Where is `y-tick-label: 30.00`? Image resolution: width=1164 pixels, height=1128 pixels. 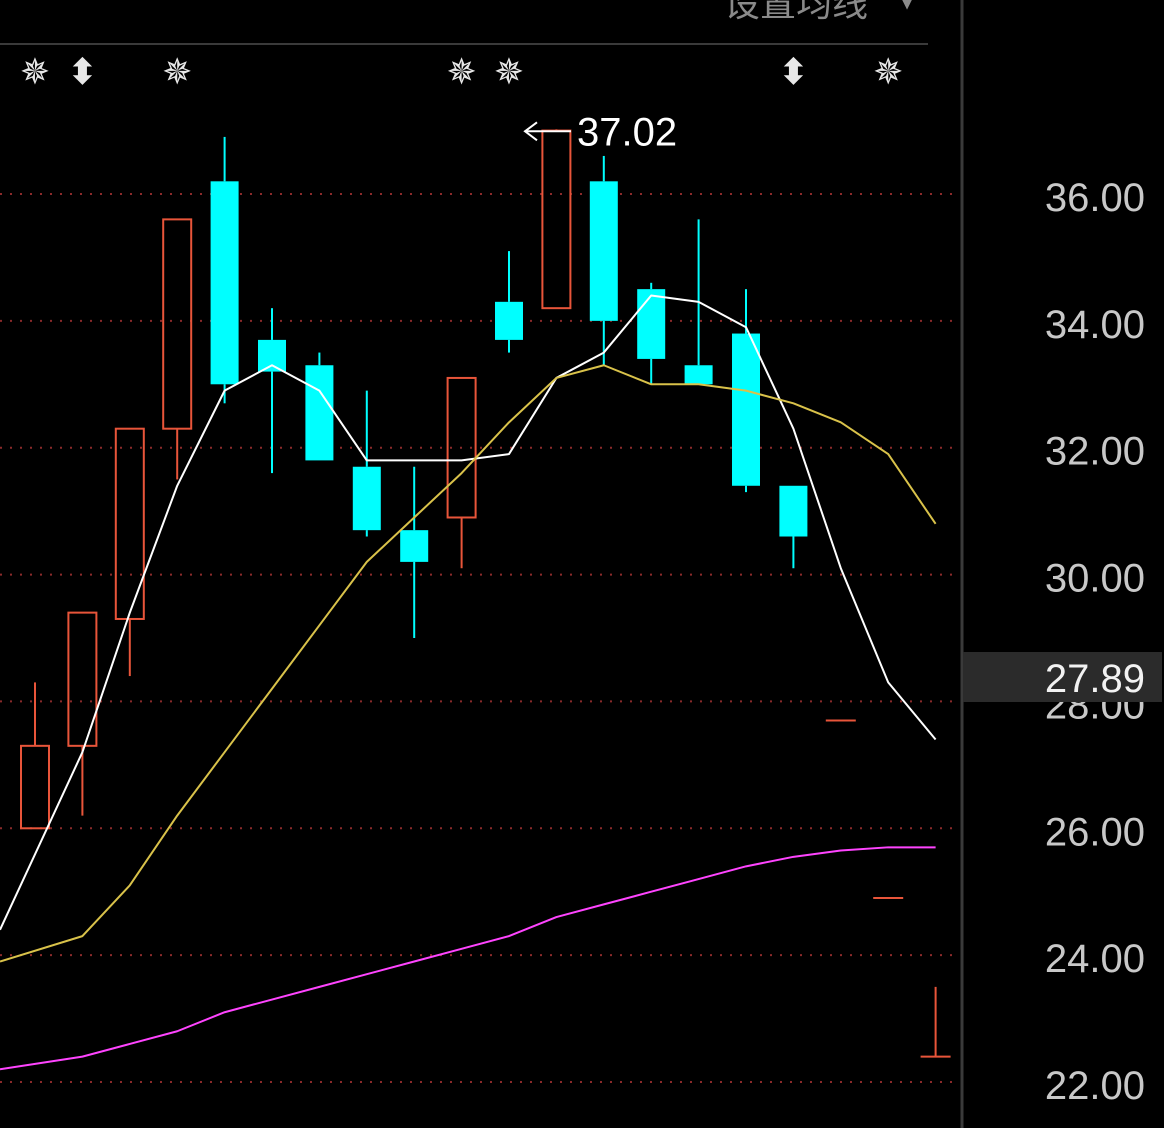
y-tick-label: 30.00 is located at coordinates (1095, 579).